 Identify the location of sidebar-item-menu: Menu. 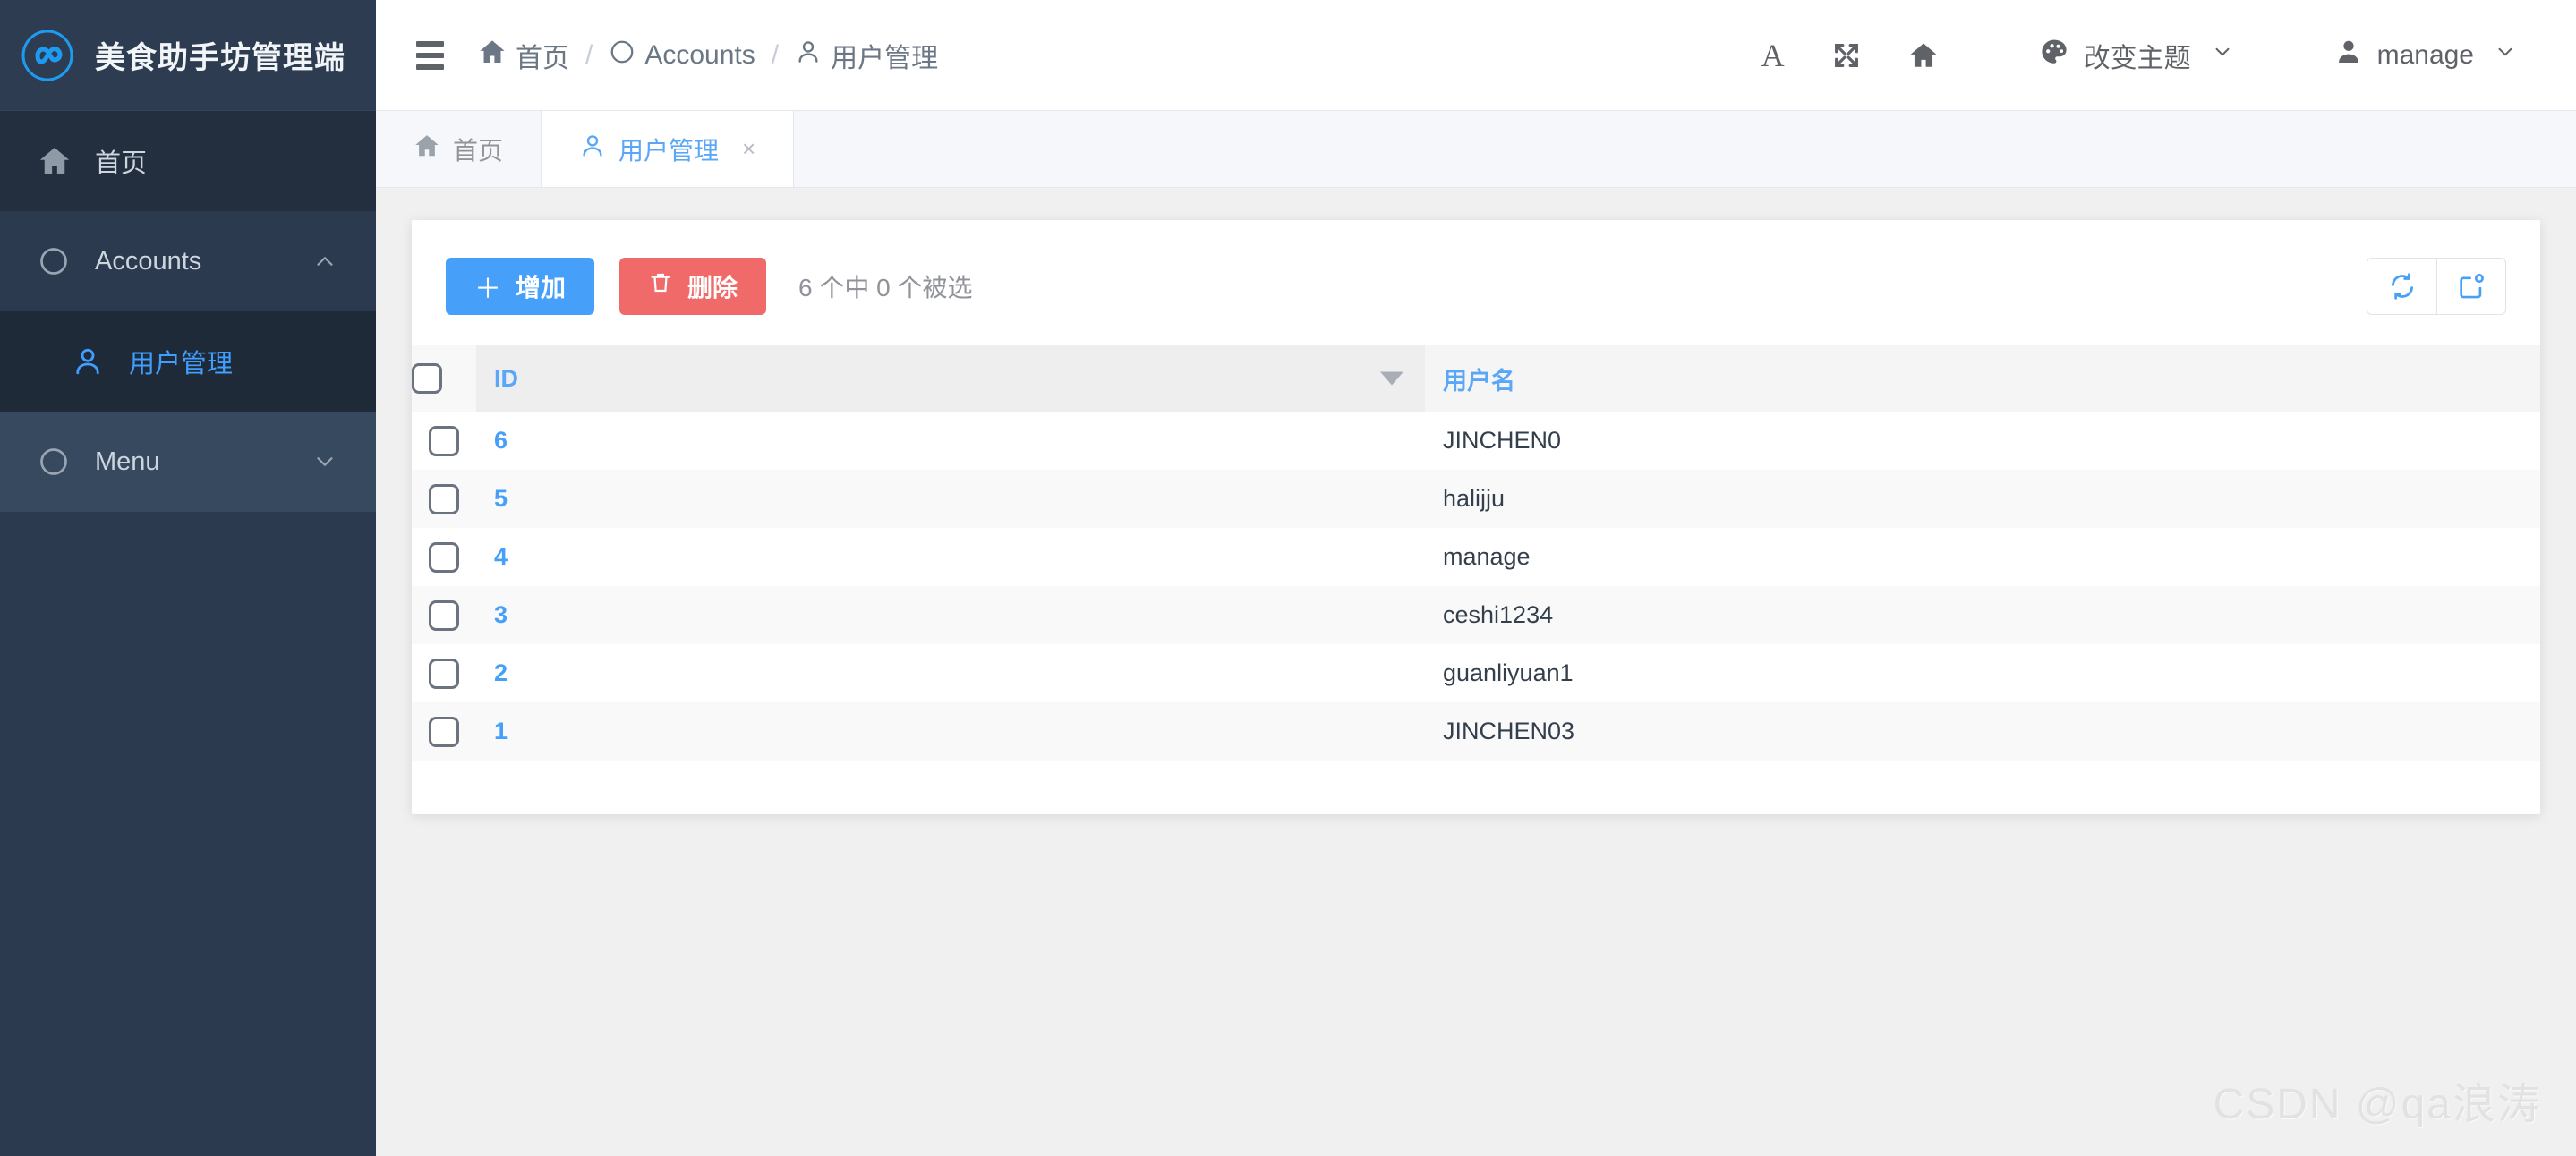
(188, 462).